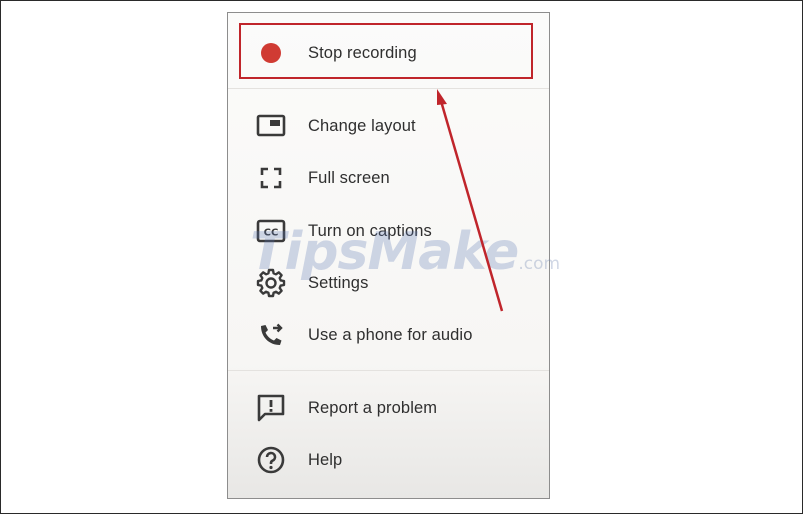  Describe the element at coordinates (271, 283) in the screenshot. I see `gear-icon` at that location.